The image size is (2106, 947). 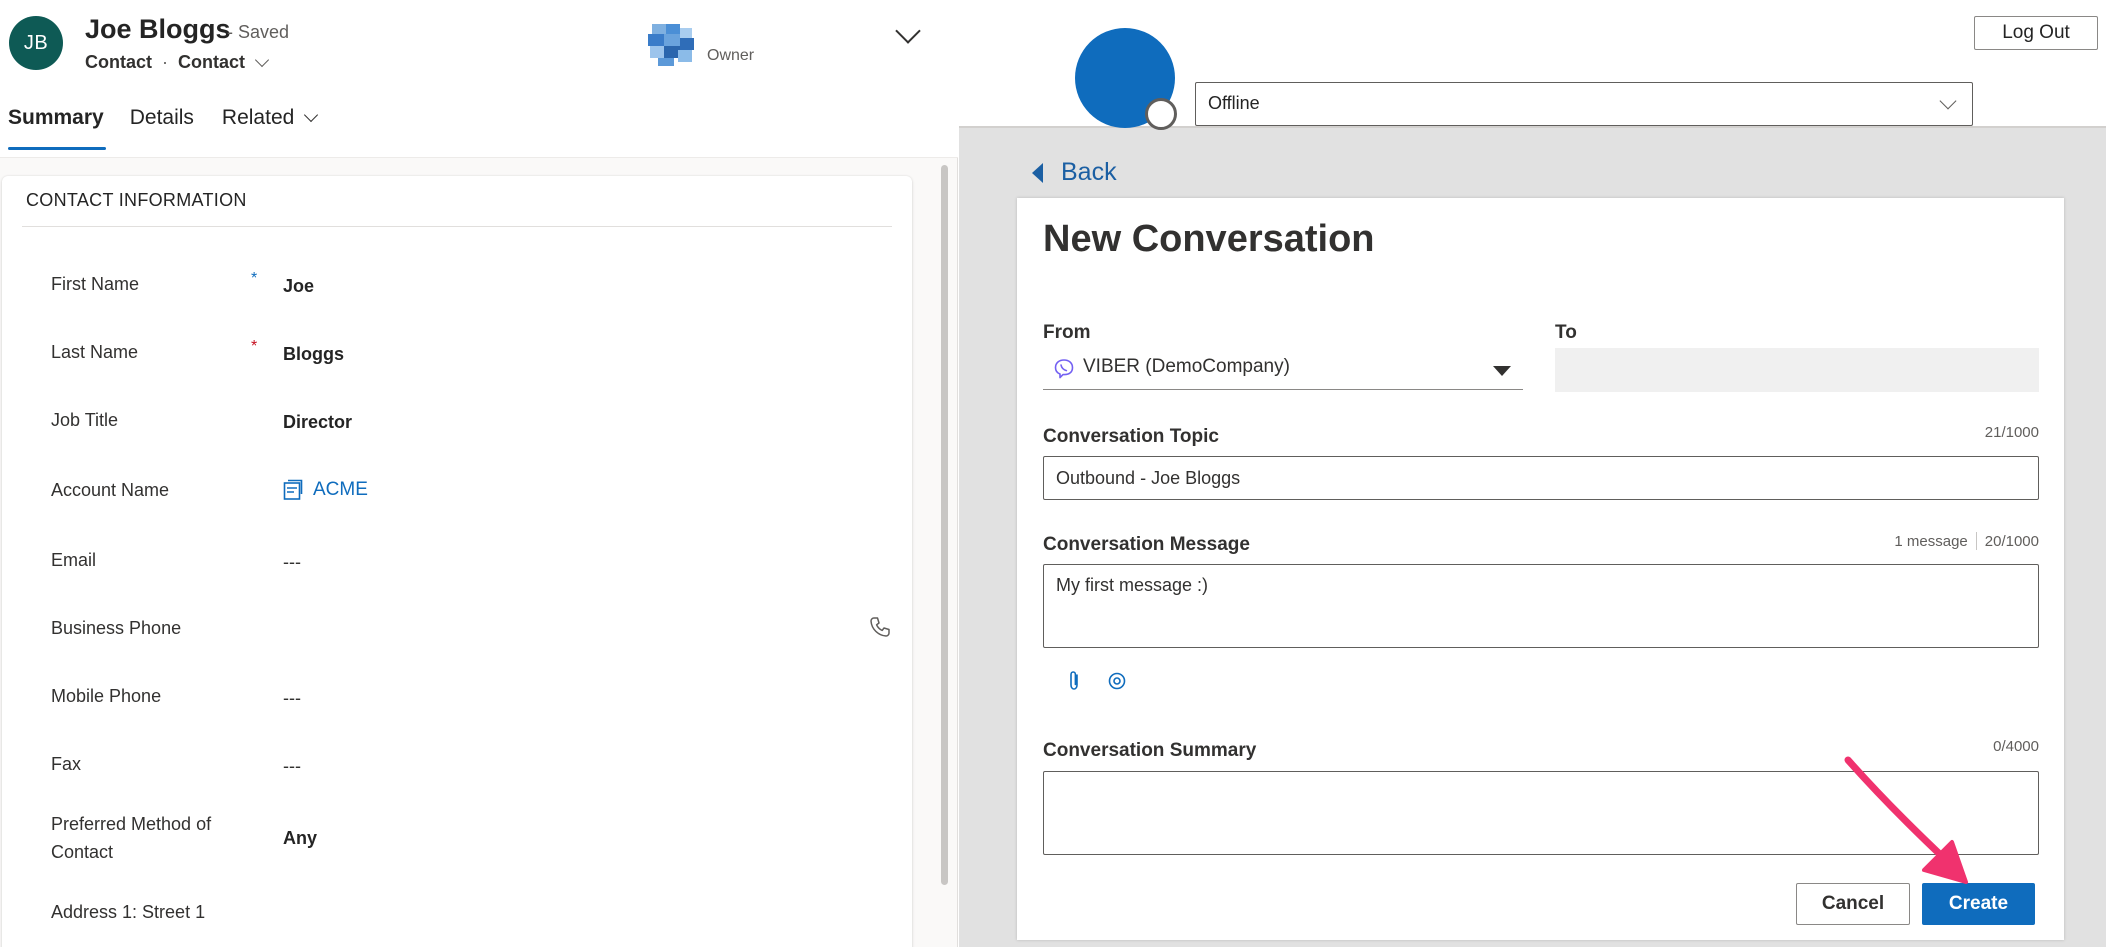 I want to click on message-value: My first message :), so click(x=1132, y=585).